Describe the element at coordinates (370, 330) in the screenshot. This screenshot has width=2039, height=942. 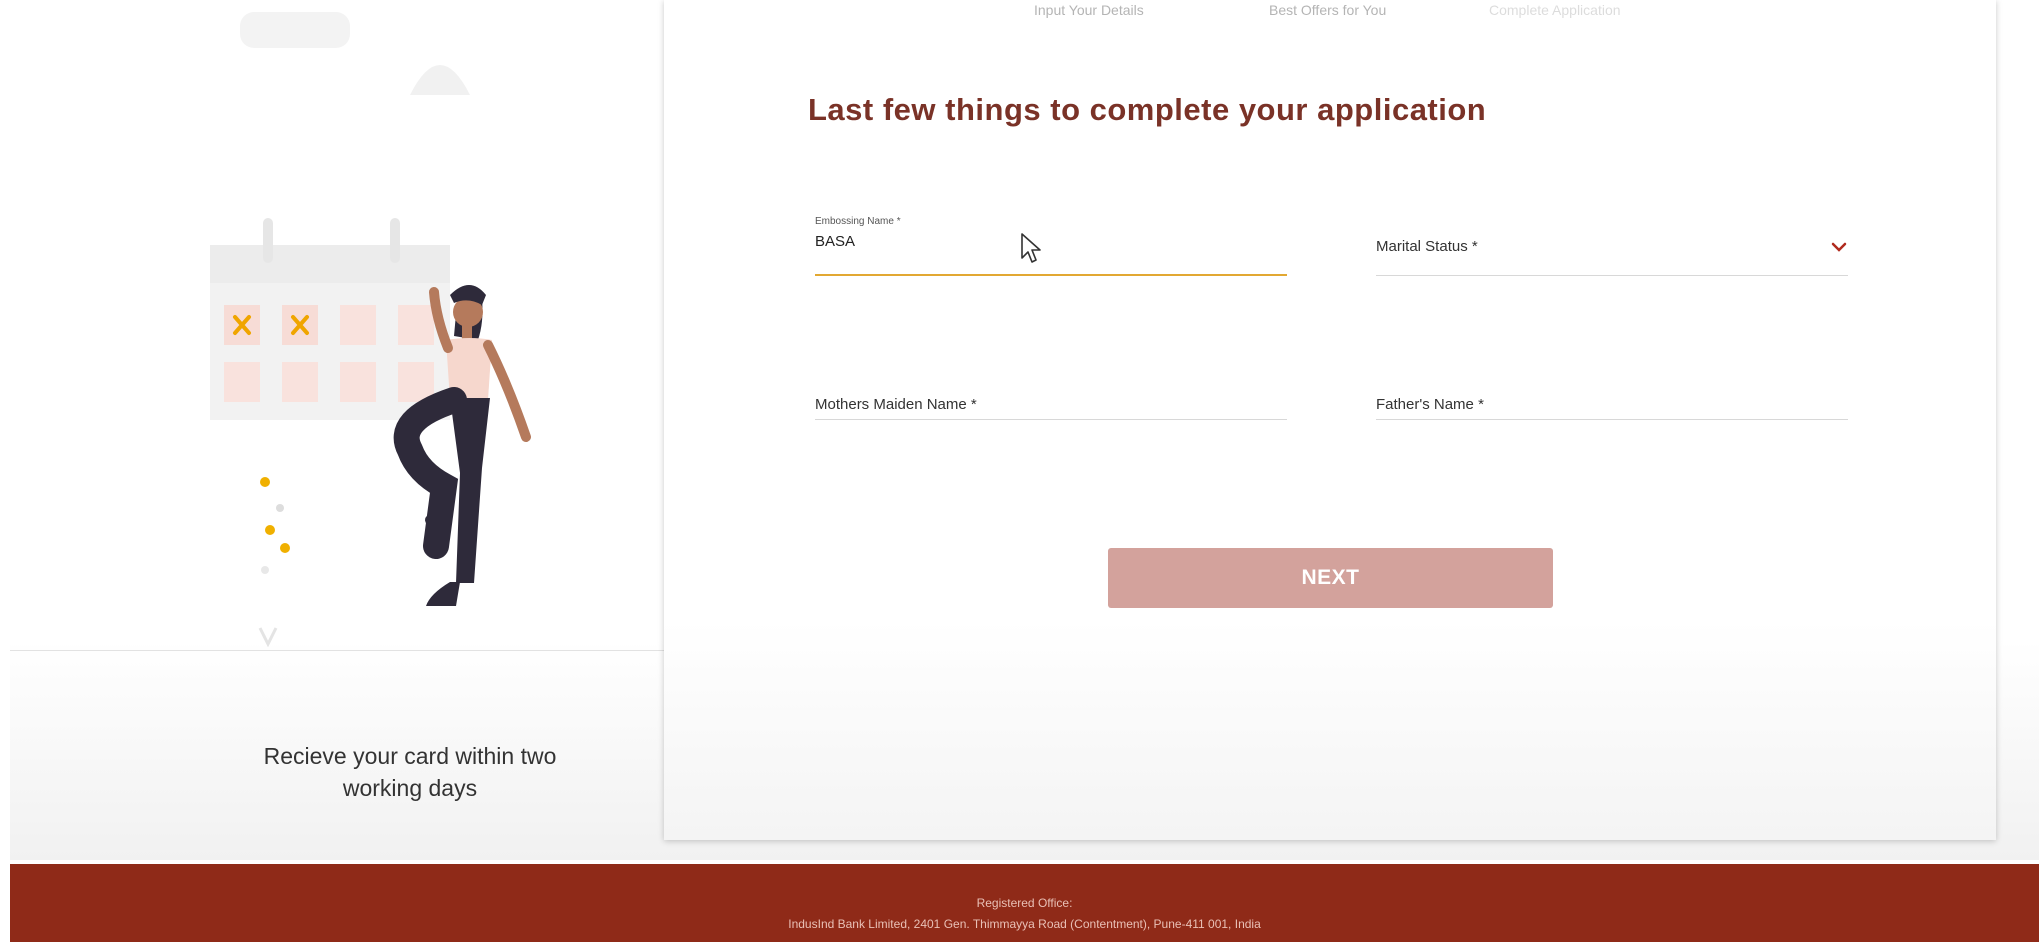
I see `calendar-woman-illustration` at that location.